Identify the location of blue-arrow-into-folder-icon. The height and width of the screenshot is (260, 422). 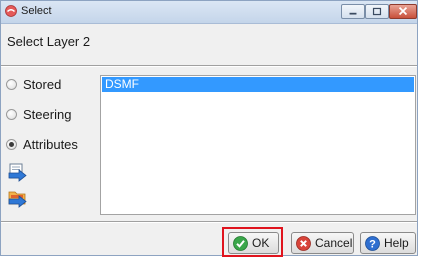
(17, 199).